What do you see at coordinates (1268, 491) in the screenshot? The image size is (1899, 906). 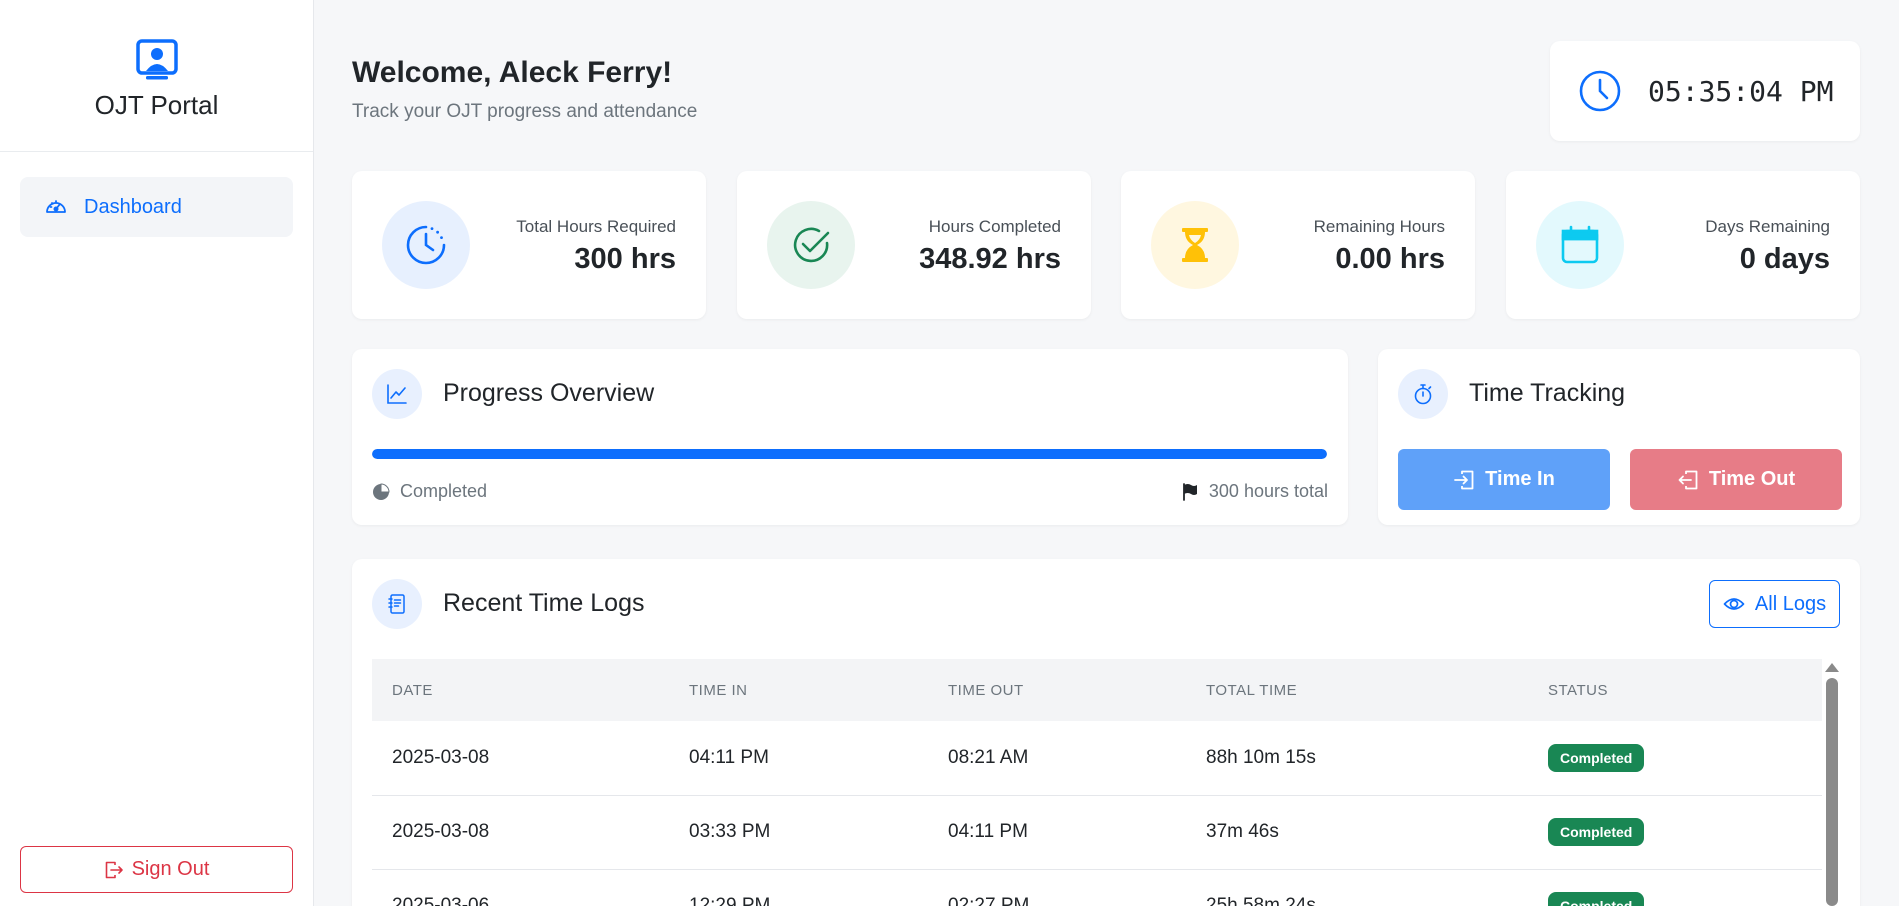 I see `progress-total-label: 300 hours total` at bounding box center [1268, 491].